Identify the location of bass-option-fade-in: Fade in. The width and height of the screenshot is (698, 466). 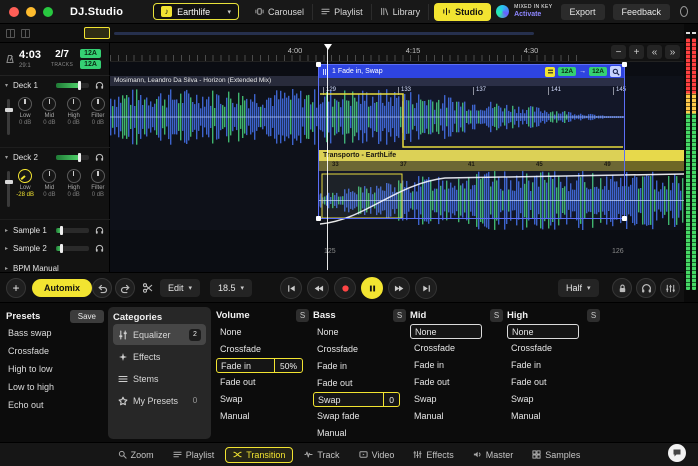
(359, 366).